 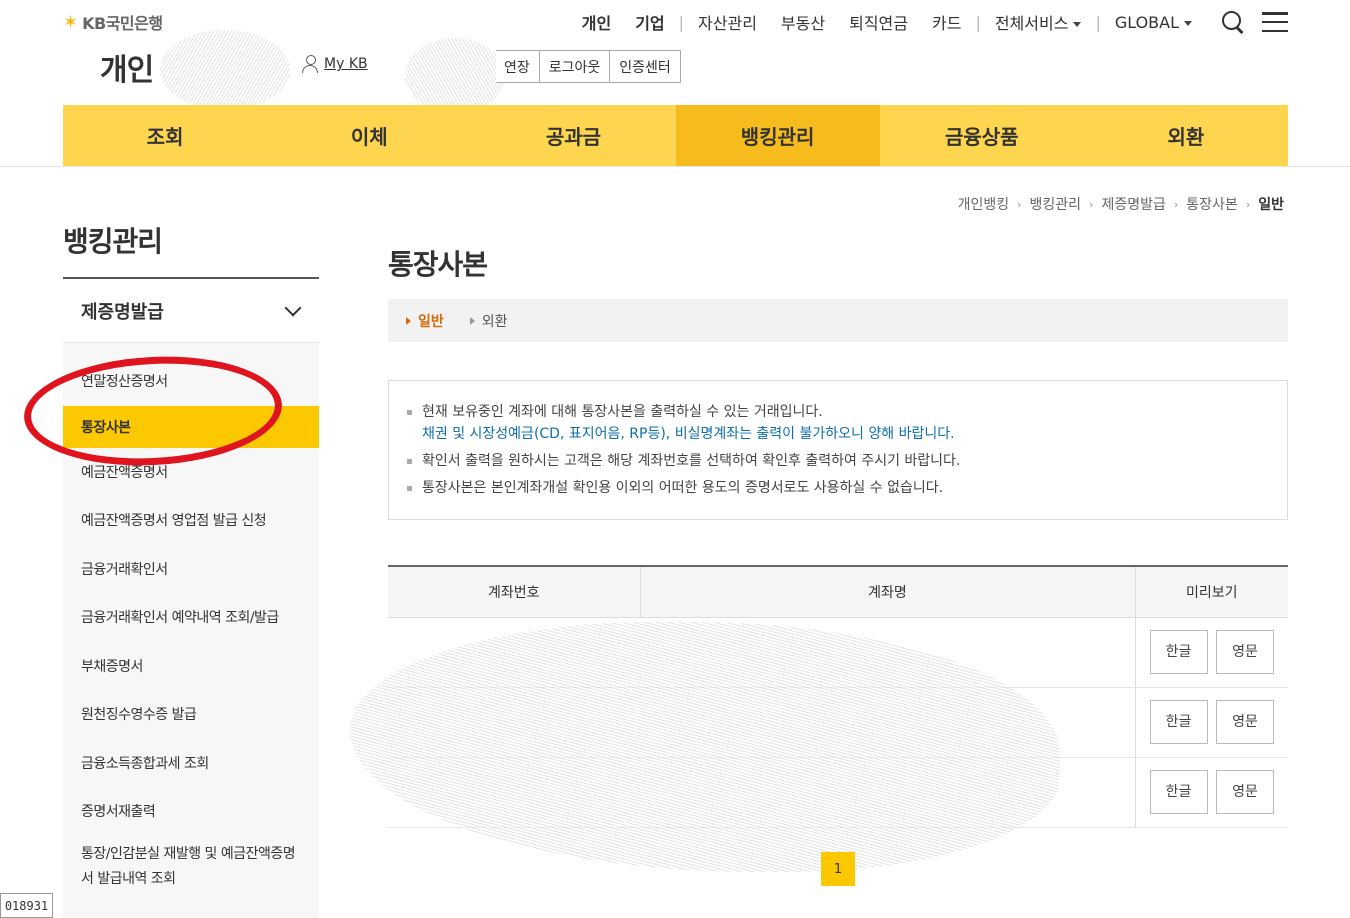 I want to click on pagination-page: 1, so click(x=838, y=869).